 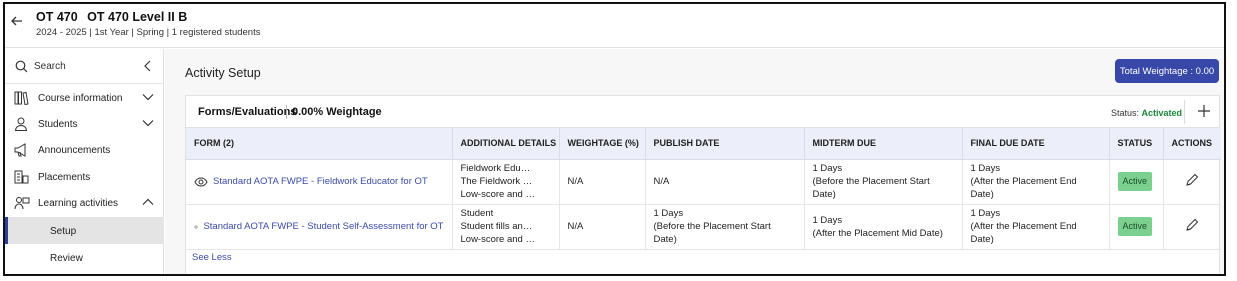 I want to click on placements-icon, so click(x=21, y=177).